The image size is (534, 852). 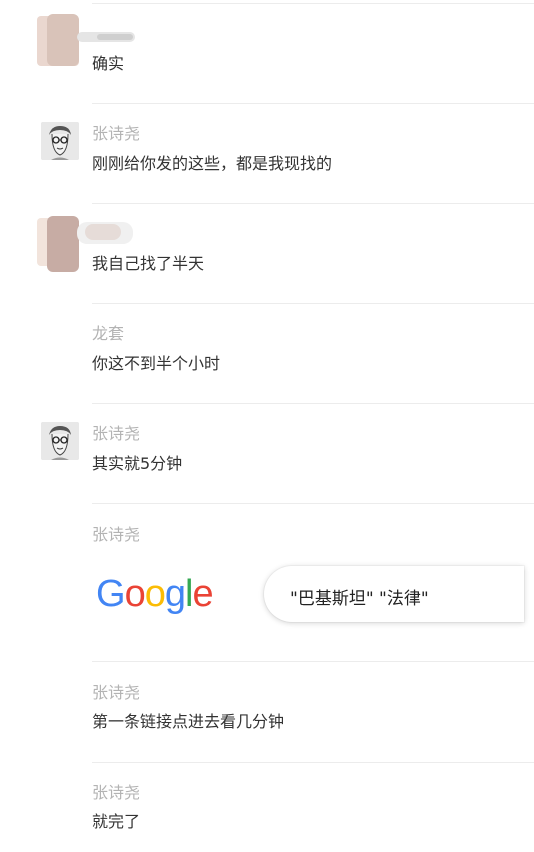 What do you see at coordinates (156, 363) in the screenshot?
I see `message-text: 你这不到半个小时` at bounding box center [156, 363].